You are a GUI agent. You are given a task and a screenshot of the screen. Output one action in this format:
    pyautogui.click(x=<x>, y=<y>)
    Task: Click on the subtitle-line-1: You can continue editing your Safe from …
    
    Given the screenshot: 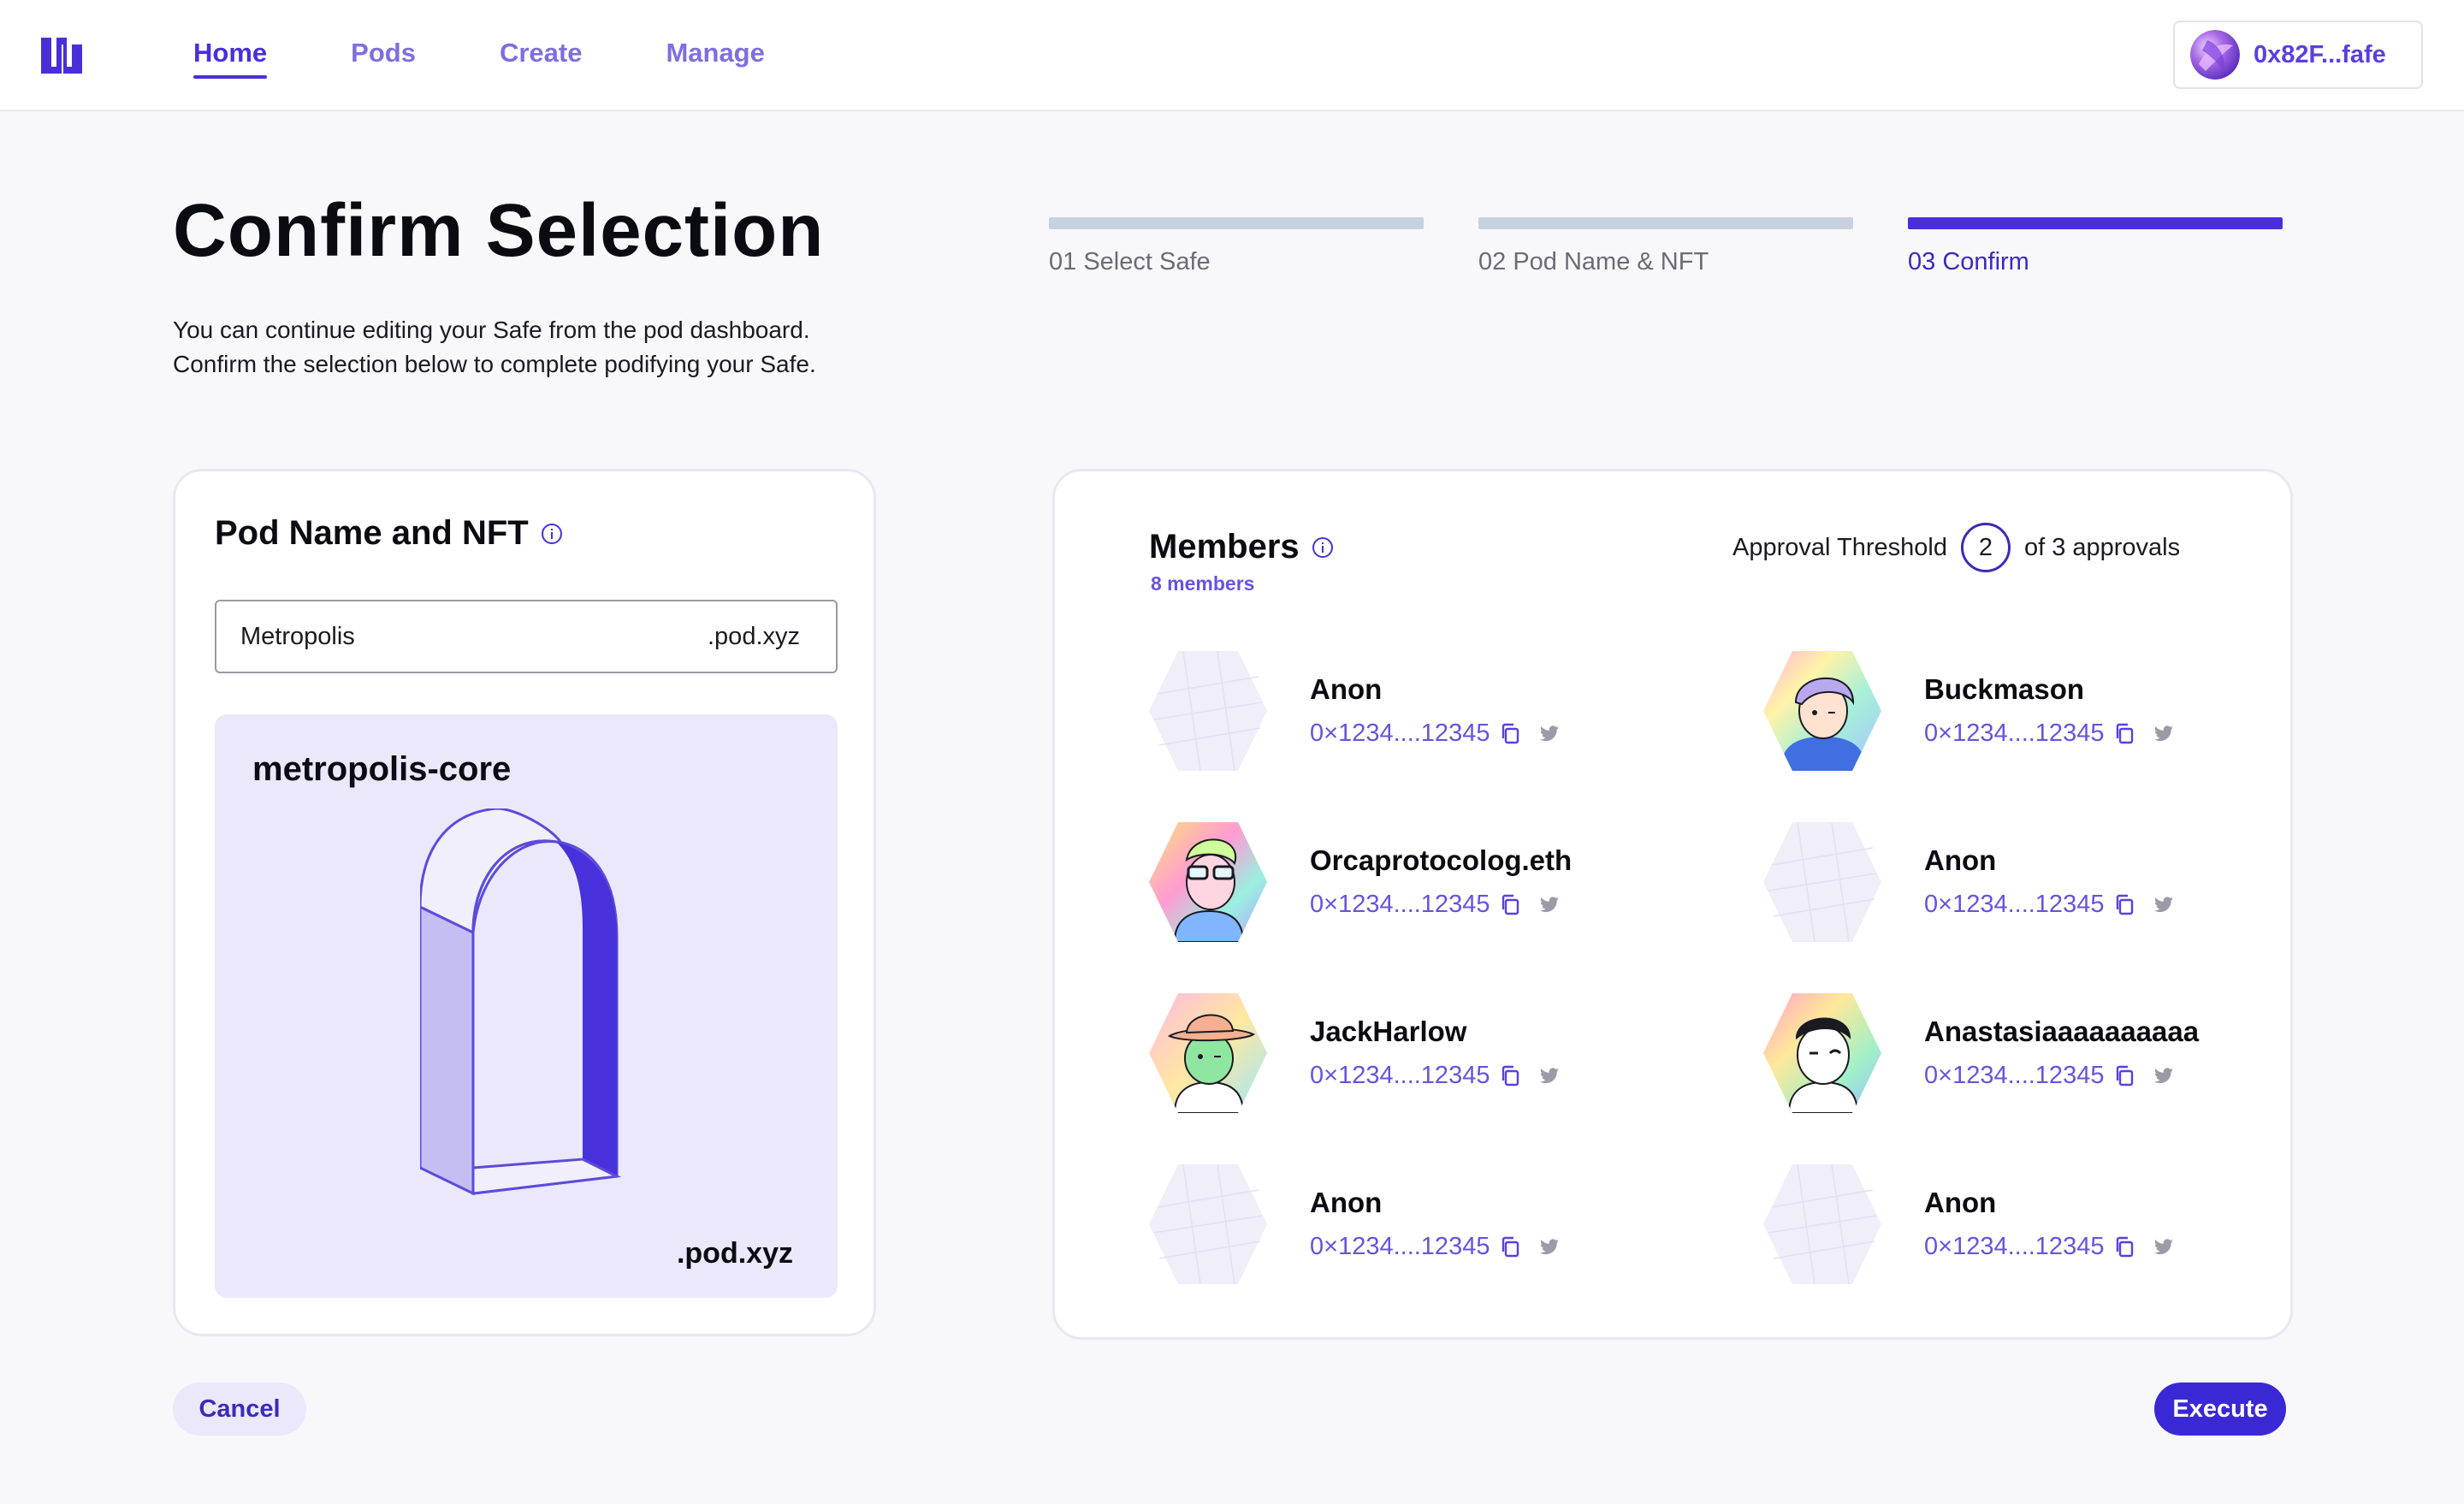 What is the action you would take?
    pyautogui.click(x=491, y=330)
    